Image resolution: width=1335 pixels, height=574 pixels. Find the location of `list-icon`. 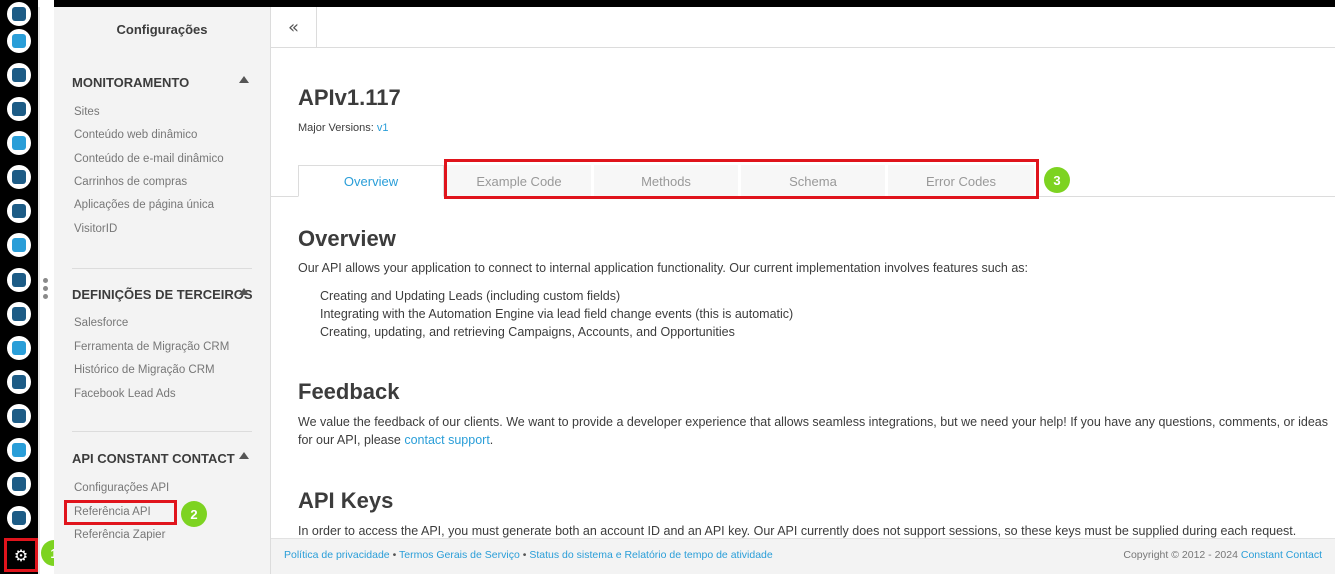

list-icon is located at coordinates (19, 109).